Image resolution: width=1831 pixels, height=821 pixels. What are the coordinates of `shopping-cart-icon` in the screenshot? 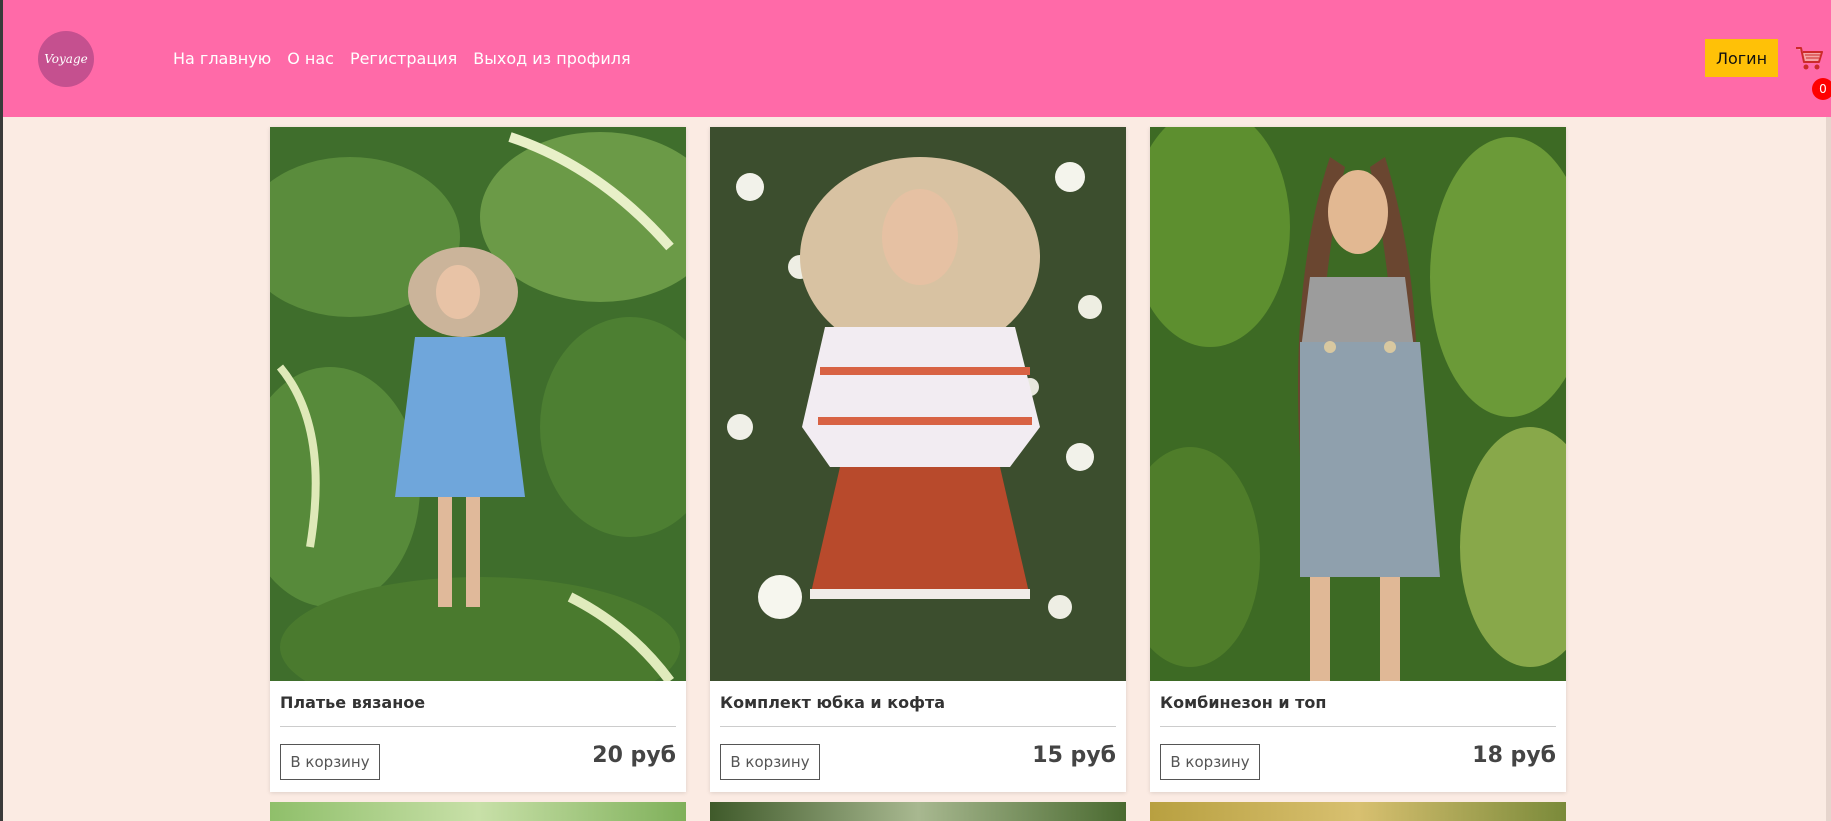 It's located at (1809, 58).